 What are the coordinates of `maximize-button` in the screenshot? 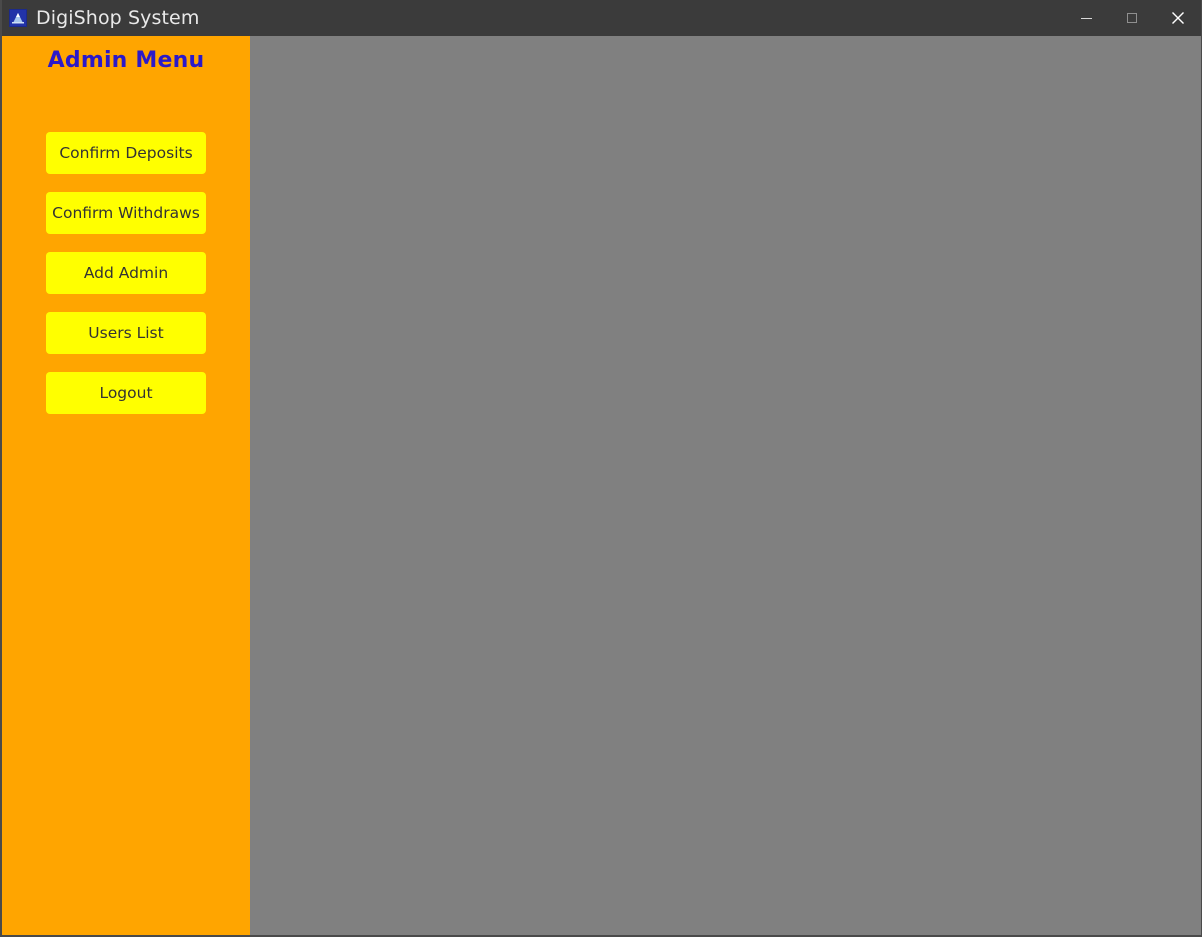 It's located at (1132, 18).